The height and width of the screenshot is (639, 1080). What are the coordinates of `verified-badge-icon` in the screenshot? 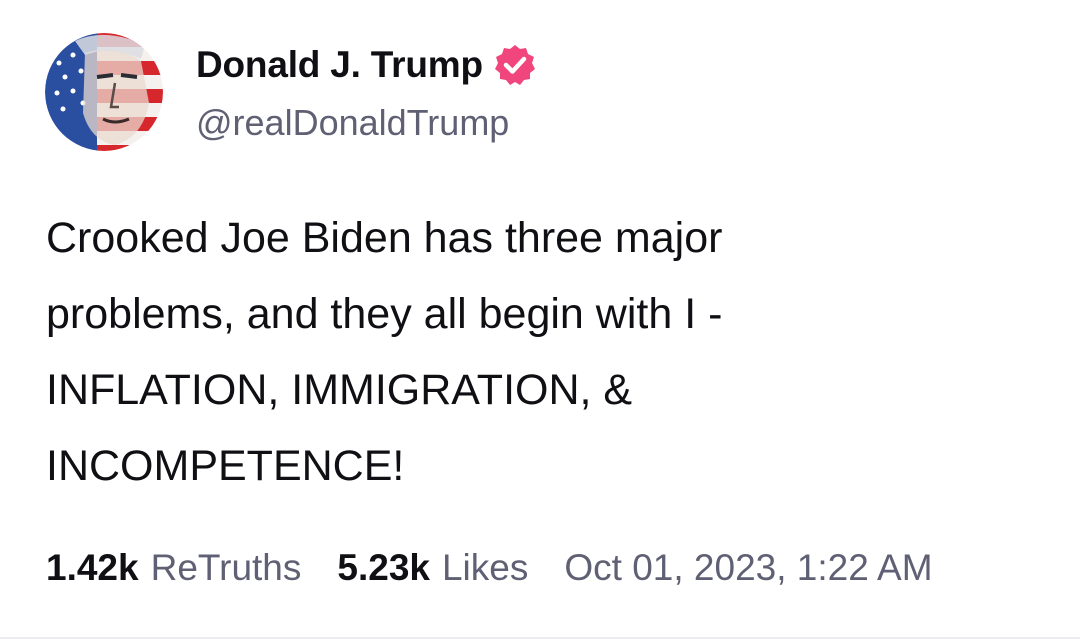 It's located at (515, 65).